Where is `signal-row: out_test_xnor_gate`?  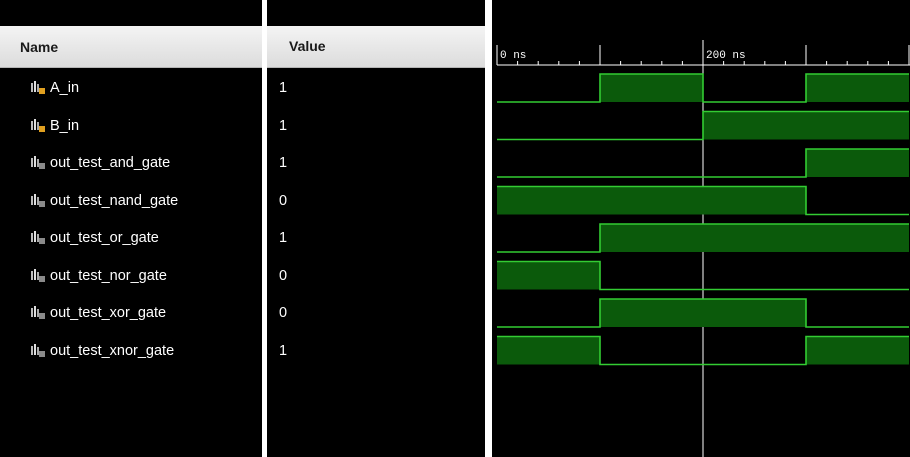 signal-row: out_test_xnor_gate is located at coordinates (131, 351).